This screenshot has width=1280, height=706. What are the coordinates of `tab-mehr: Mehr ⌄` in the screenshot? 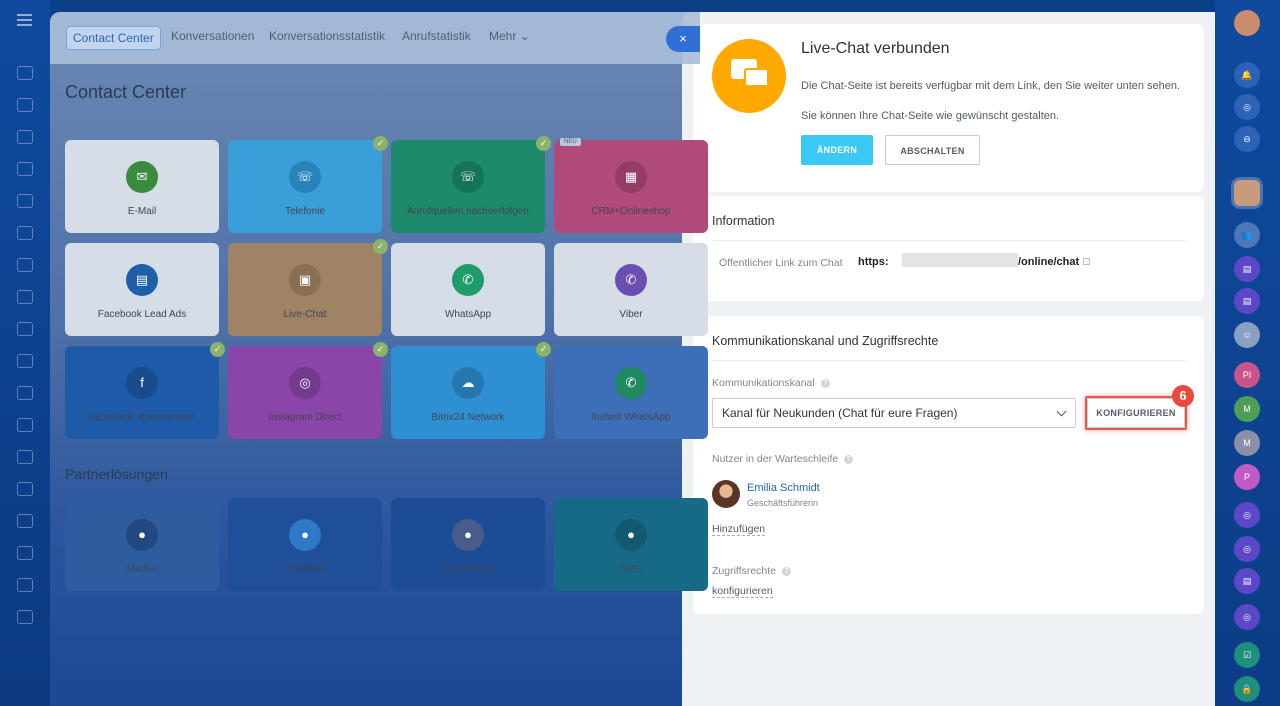 It's located at (509, 36).